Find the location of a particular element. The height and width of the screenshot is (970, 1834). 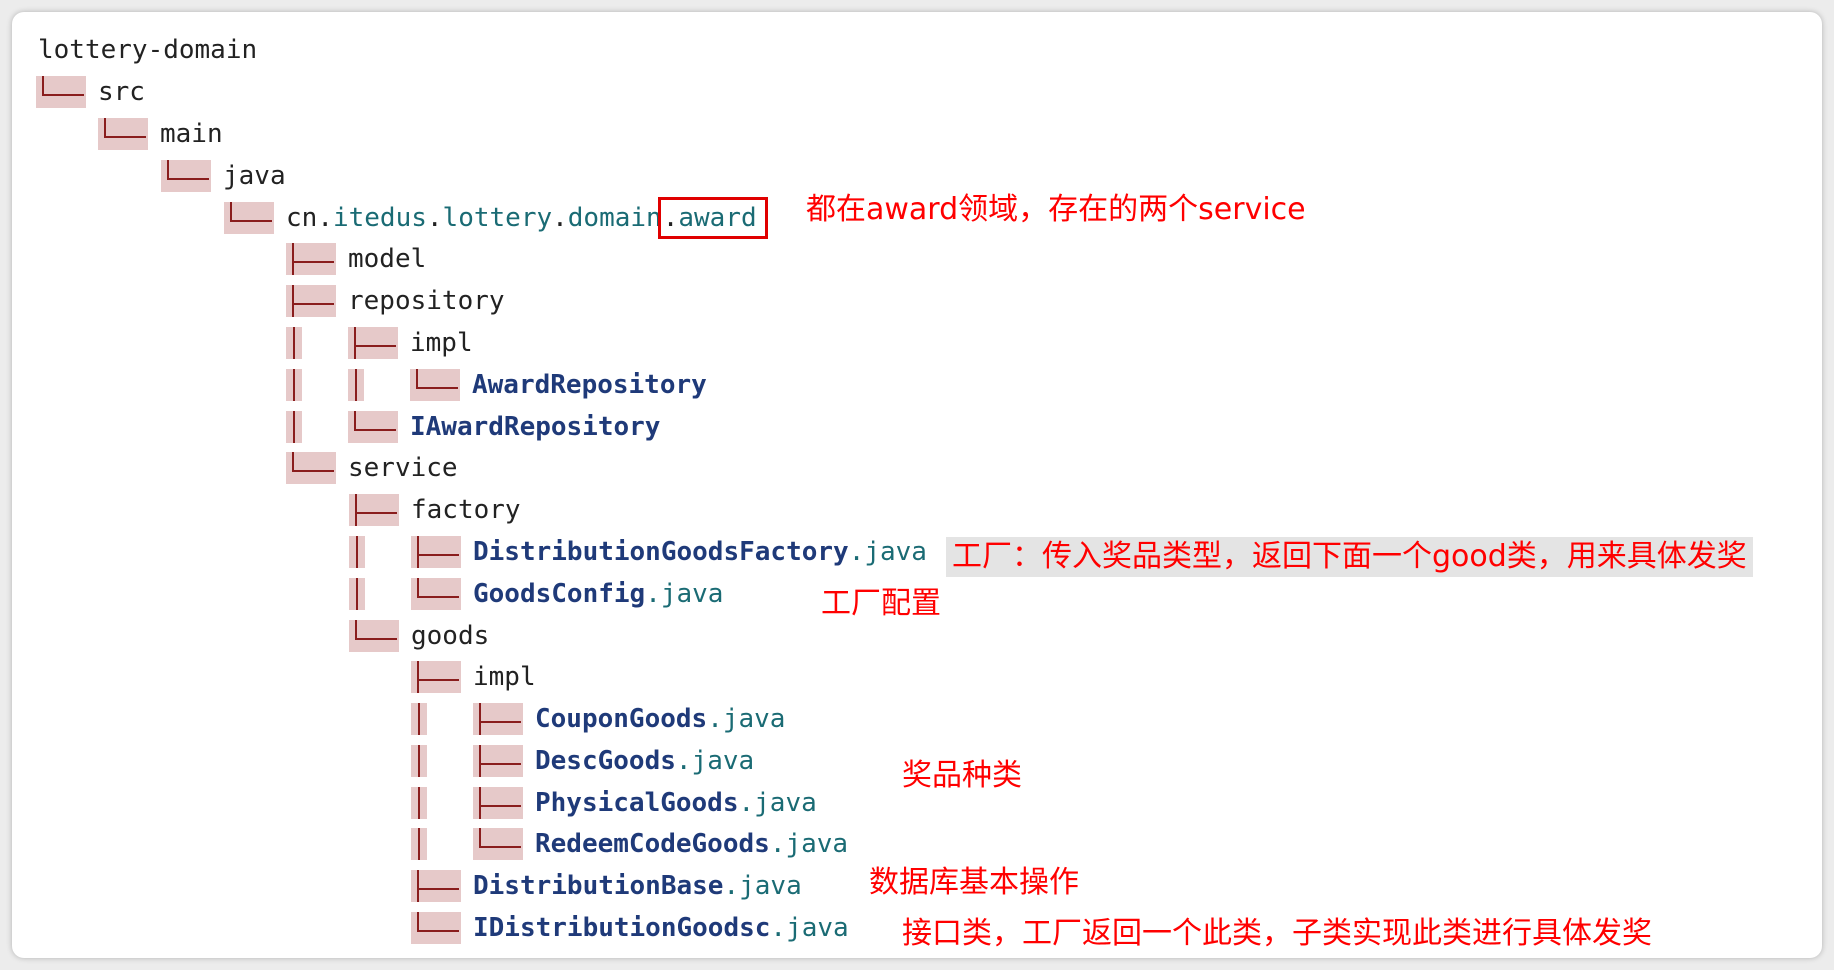

tree-row-factory: factory is located at coordinates (435, 510).